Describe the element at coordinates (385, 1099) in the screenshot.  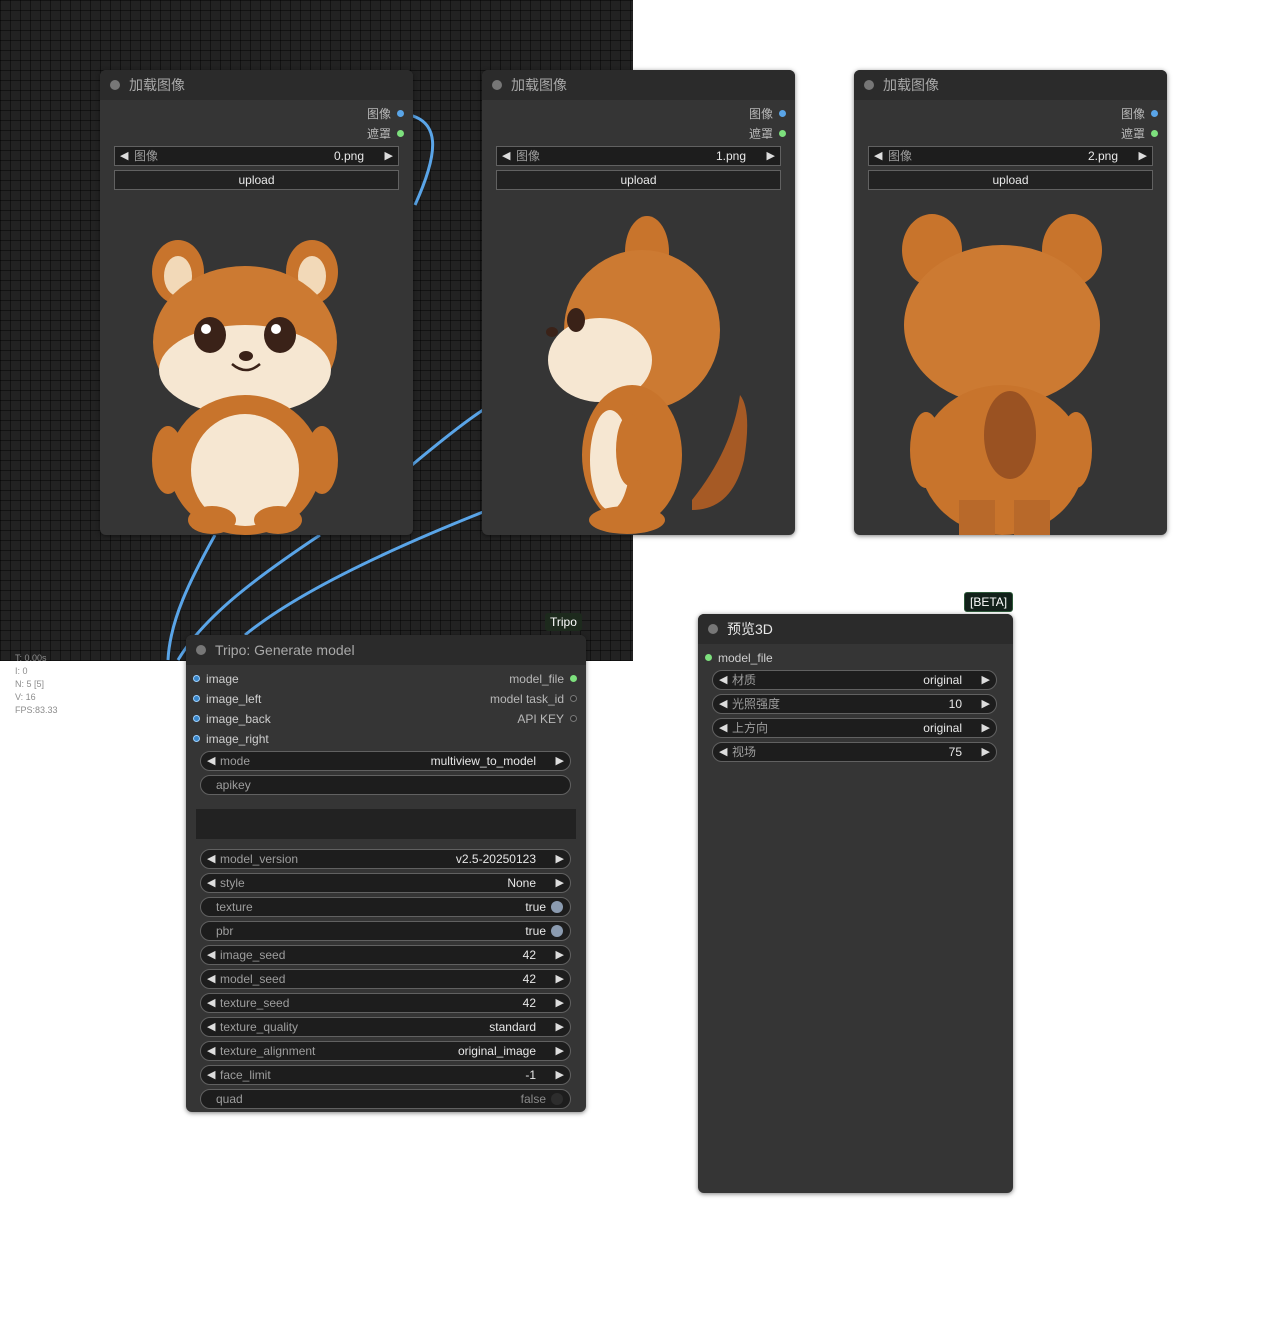
I see `quad-toggle: quad false` at that location.